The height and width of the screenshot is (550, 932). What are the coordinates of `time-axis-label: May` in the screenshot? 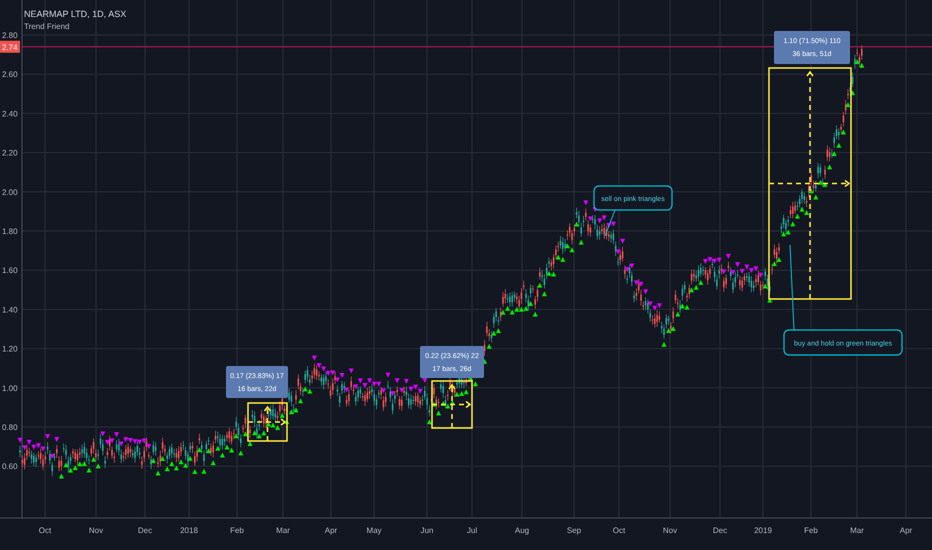 It's located at (374, 530).